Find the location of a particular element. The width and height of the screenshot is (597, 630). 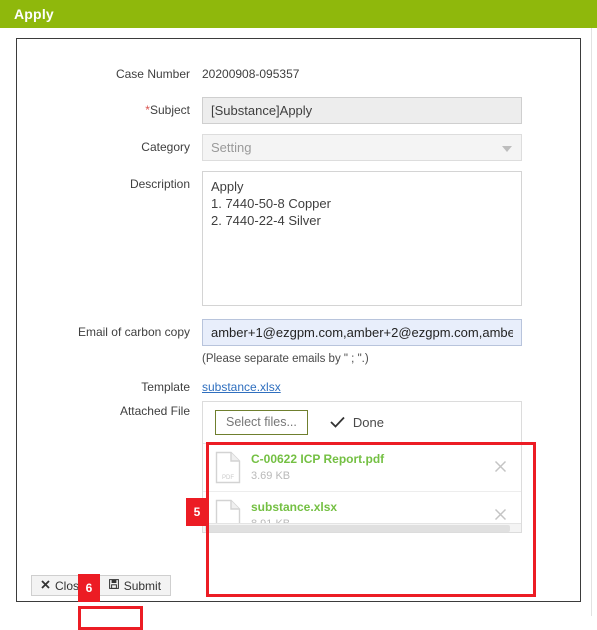

template-download-link: substance.xlsx is located at coordinates (241, 387).